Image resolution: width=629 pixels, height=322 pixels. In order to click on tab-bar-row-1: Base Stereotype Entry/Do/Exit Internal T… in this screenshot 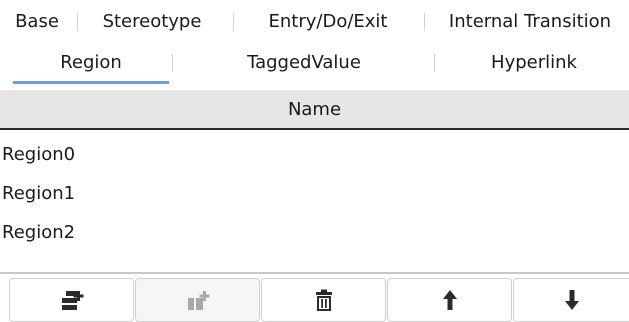, I will do `click(314, 21)`.